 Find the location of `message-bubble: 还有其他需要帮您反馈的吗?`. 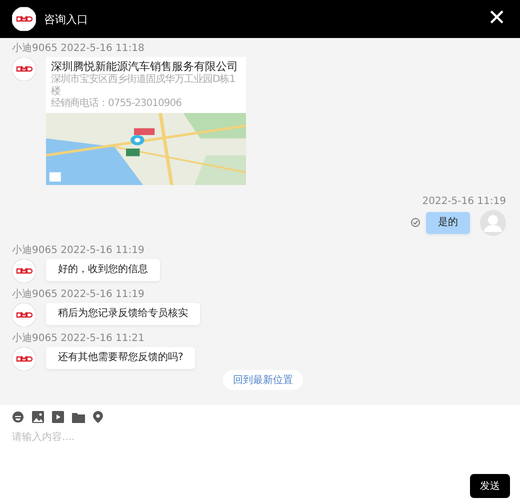

message-bubble: 还有其他需要帮您反馈的吗? is located at coordinates (121, 357).